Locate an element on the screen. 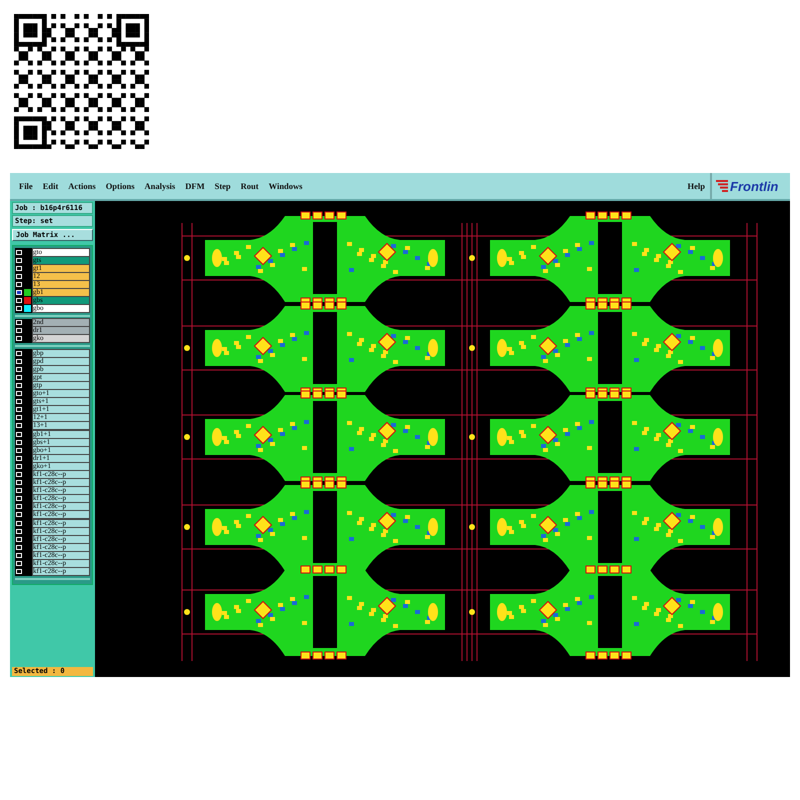 The image size is (800, 800). menu-item: Options is located at coordinates (120, 186).